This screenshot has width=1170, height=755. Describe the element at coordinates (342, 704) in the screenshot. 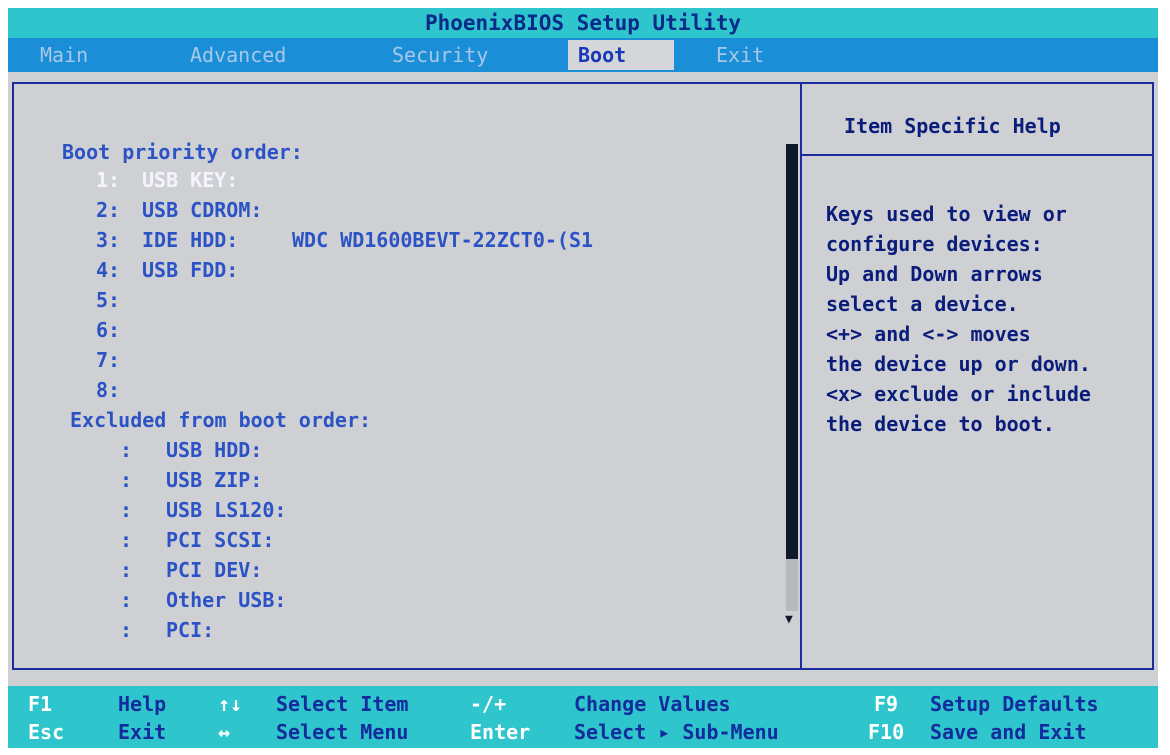

I see `select-item-desc: Select Item` at that location.